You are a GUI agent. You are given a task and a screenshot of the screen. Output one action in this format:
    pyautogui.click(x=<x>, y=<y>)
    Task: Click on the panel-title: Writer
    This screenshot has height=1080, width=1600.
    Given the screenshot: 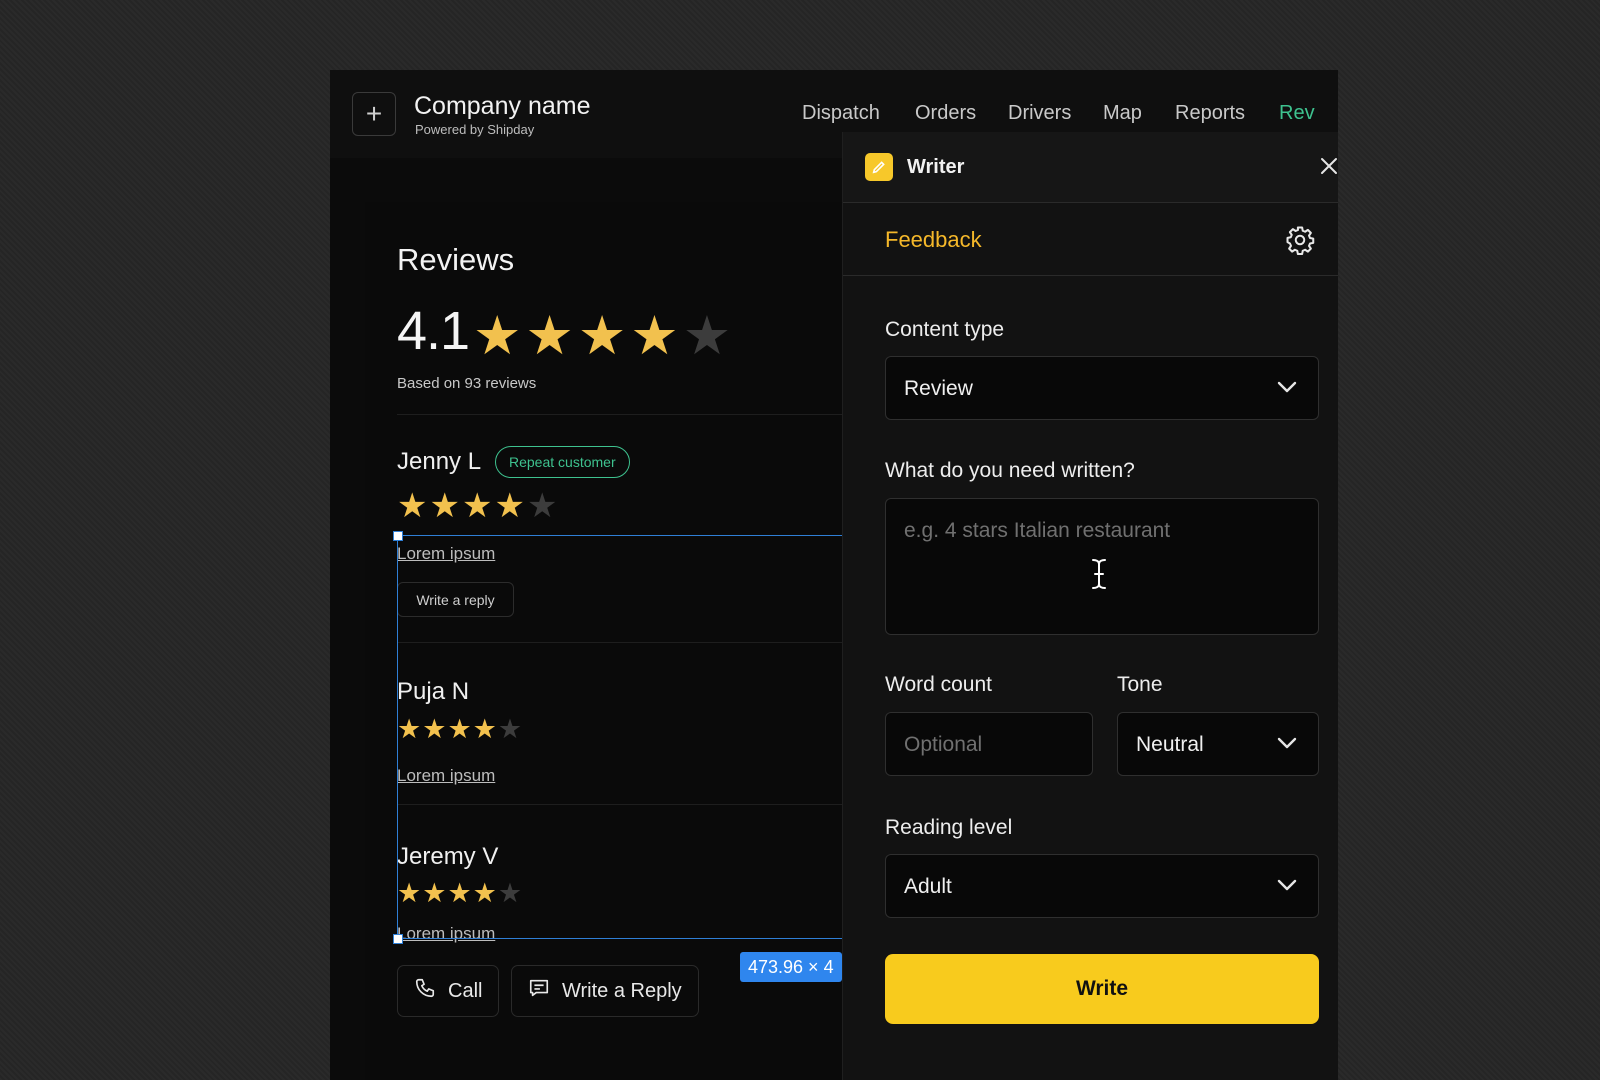 What is the action you would take?
    pyautogui.click(x=936, y=167)
    